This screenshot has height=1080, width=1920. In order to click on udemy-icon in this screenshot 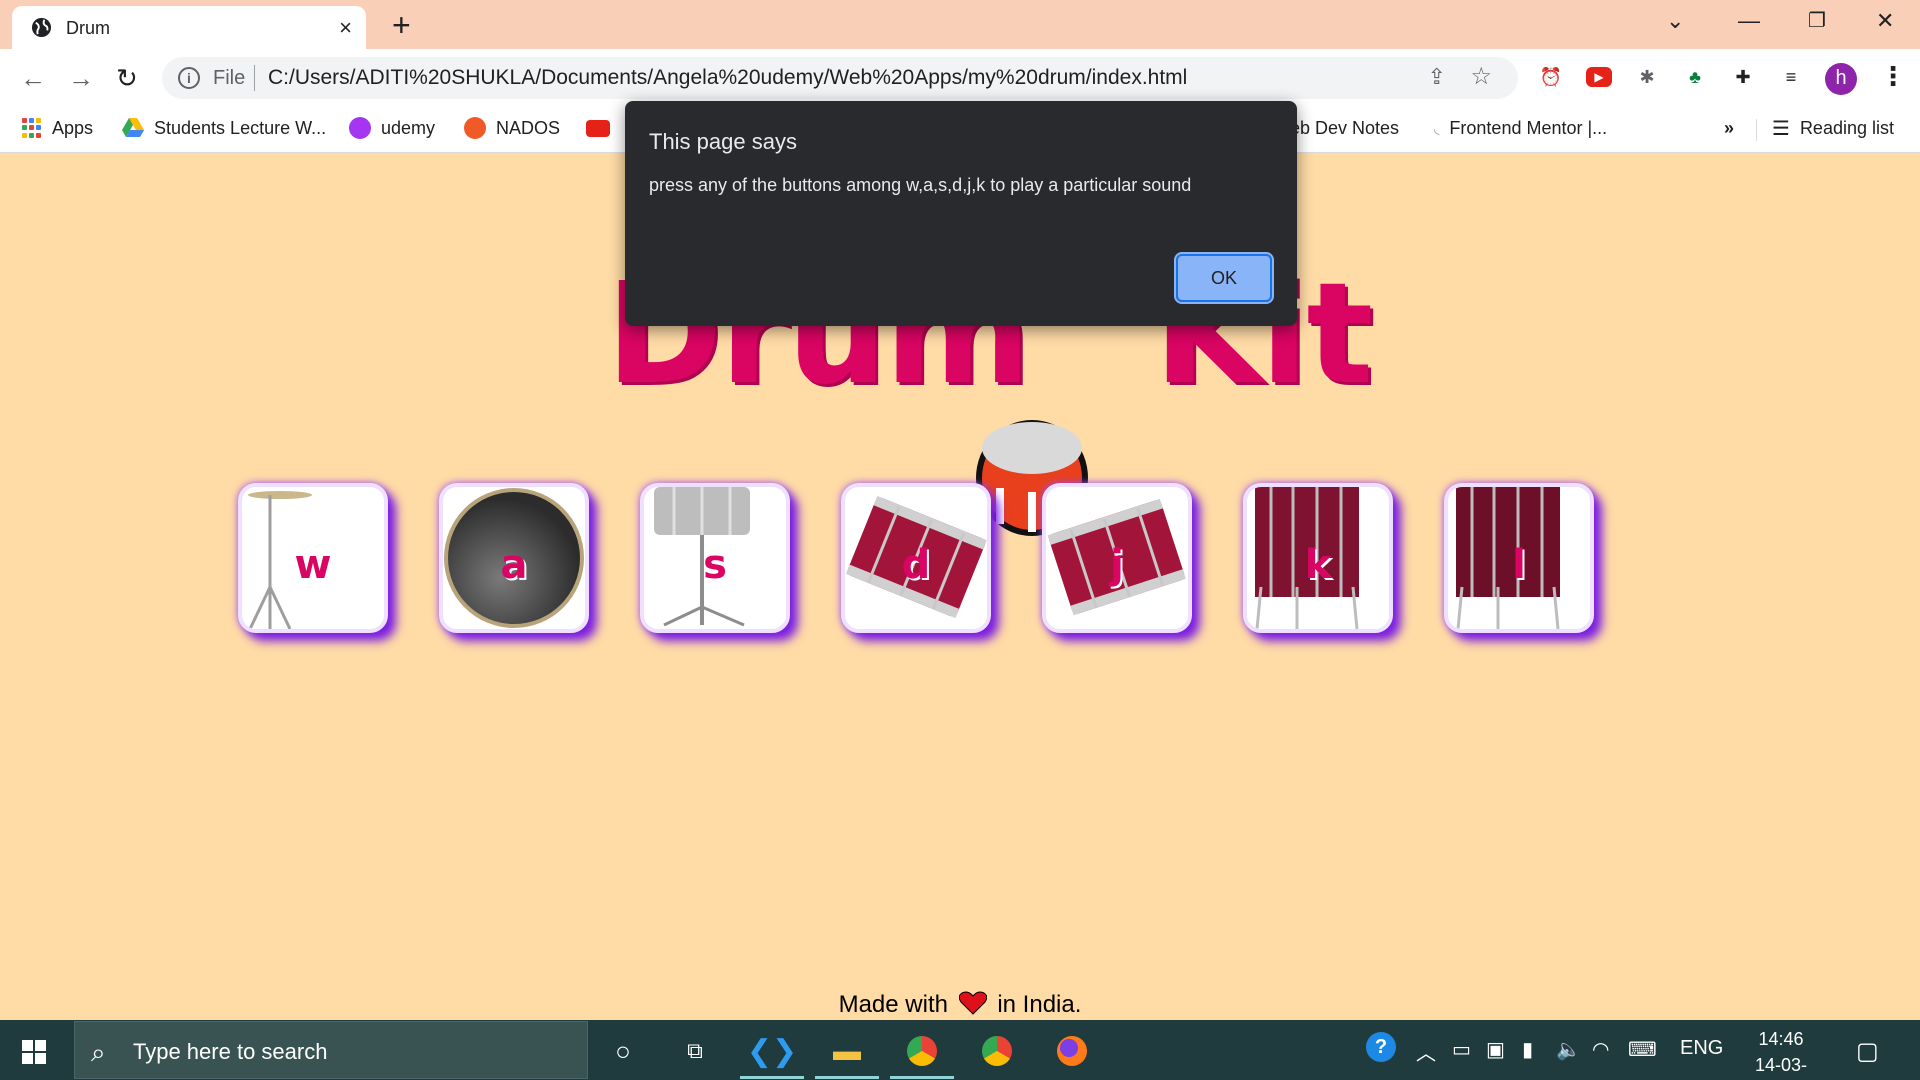, I will do `click(360, 128)`.